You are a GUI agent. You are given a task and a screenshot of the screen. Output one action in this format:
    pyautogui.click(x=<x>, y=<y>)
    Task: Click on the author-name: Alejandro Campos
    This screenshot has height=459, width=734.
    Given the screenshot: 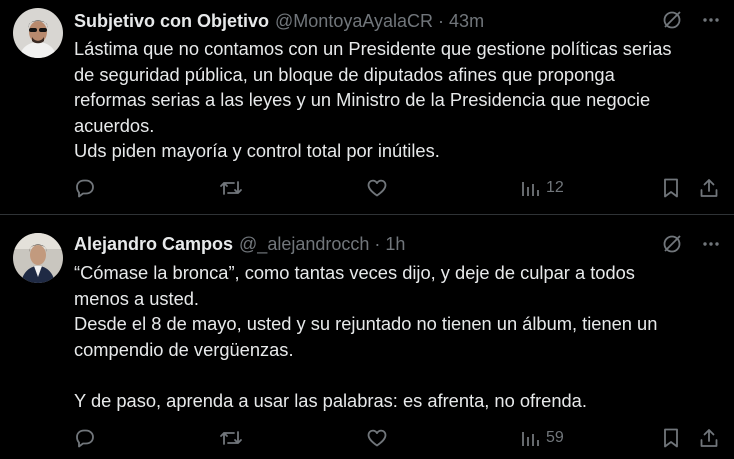 What is the action you would take?
    pyautogui.click(x=153, y=244)
    